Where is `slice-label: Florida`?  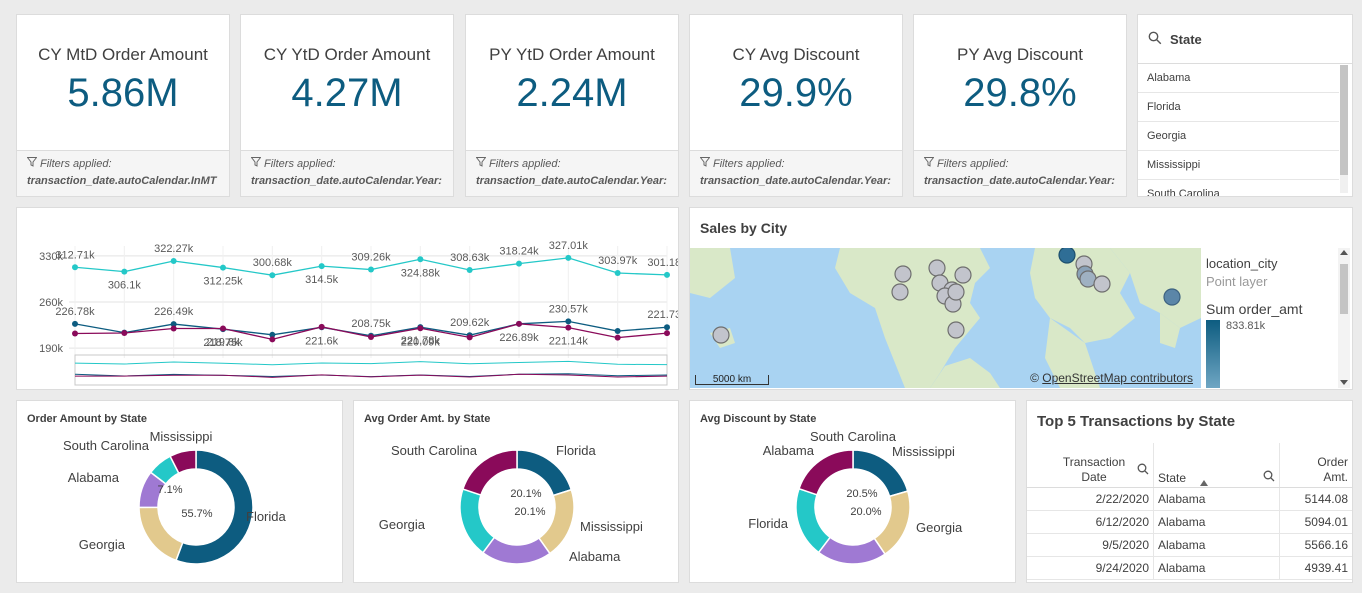
slice-label: Florida is located at coordinates (576, 450).